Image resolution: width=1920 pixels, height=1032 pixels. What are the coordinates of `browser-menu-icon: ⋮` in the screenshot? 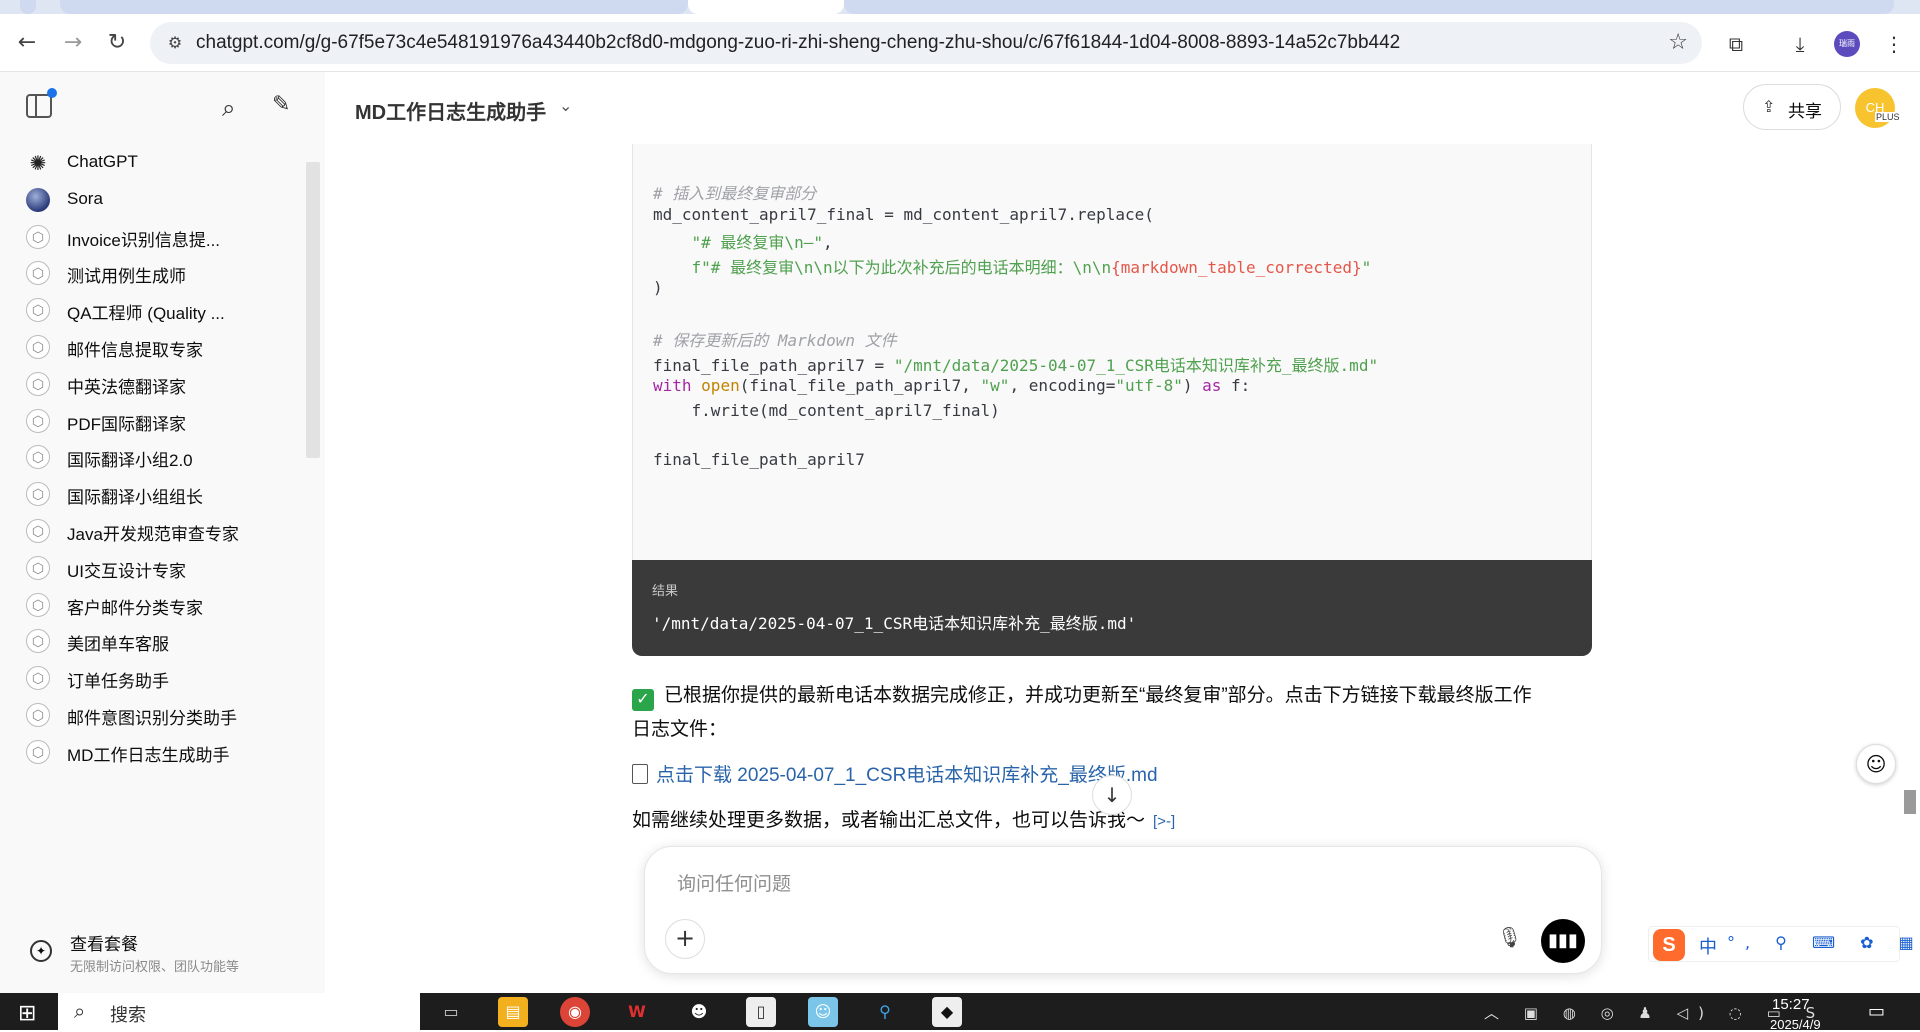 It's located at (1894, 44).